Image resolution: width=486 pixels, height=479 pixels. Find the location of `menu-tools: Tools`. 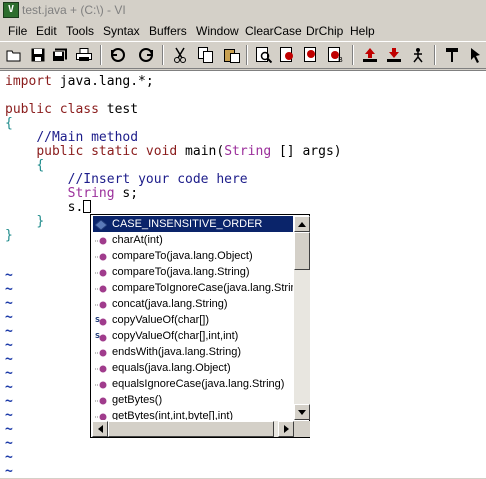

menu-tools: Tools is located at coordinates (80, 31).